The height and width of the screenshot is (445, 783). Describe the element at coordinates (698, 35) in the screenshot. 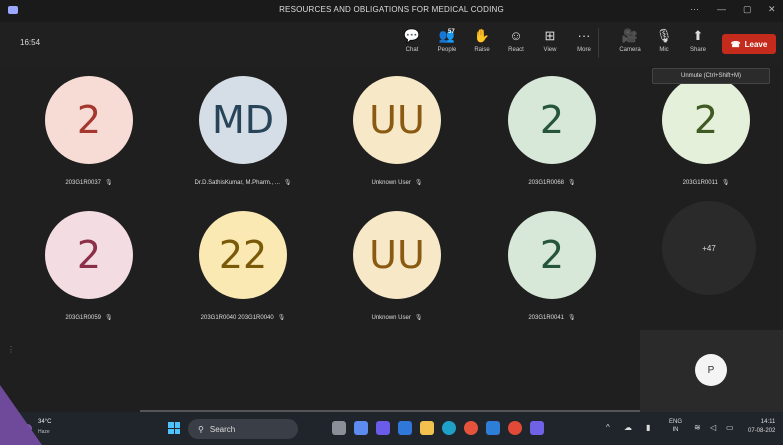

I see `share-icon: ⬆` at that location.